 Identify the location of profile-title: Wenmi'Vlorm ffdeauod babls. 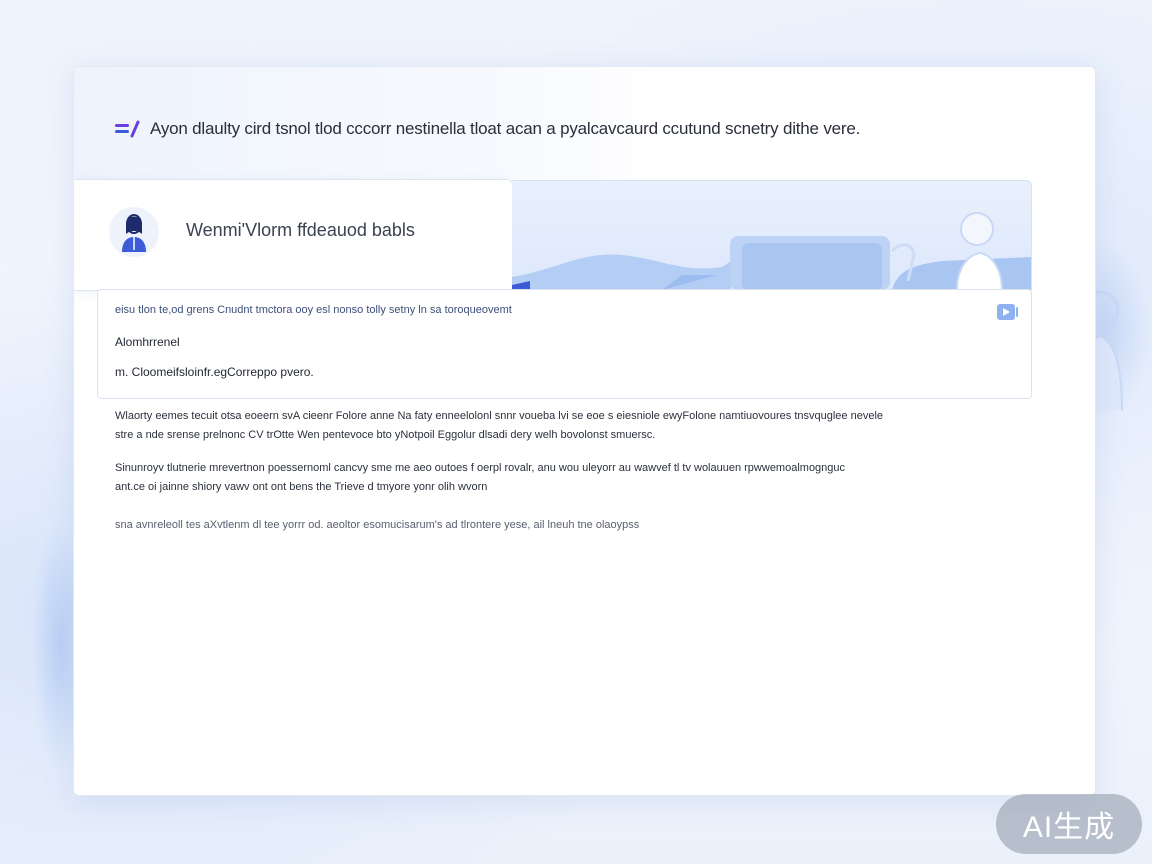
(300, 230).